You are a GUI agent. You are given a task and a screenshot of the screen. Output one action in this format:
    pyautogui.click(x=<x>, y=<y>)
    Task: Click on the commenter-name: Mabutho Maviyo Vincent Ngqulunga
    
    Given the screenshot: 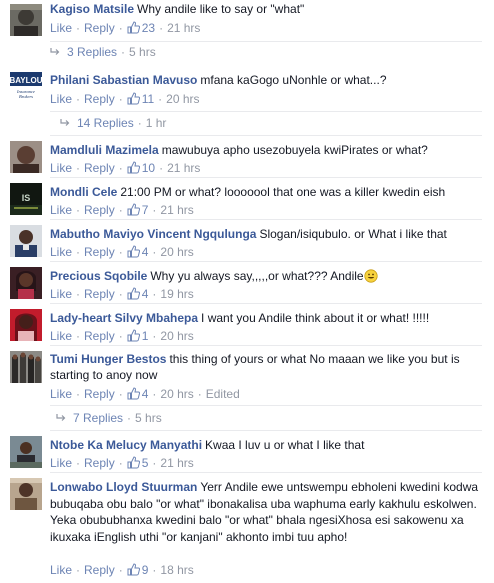 What is the action you would take?
    pyautogui.click(x=153, y=234)
    